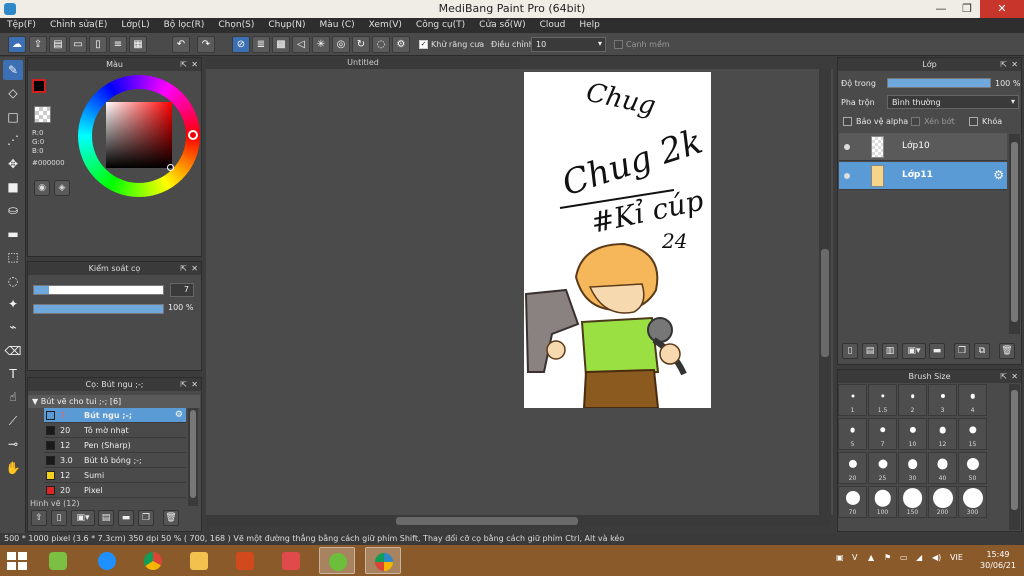  What do you see at coordinates (912, 434) in the screenshot?
I see `brush-size-cell: 10` at bounding box center [912, 434].